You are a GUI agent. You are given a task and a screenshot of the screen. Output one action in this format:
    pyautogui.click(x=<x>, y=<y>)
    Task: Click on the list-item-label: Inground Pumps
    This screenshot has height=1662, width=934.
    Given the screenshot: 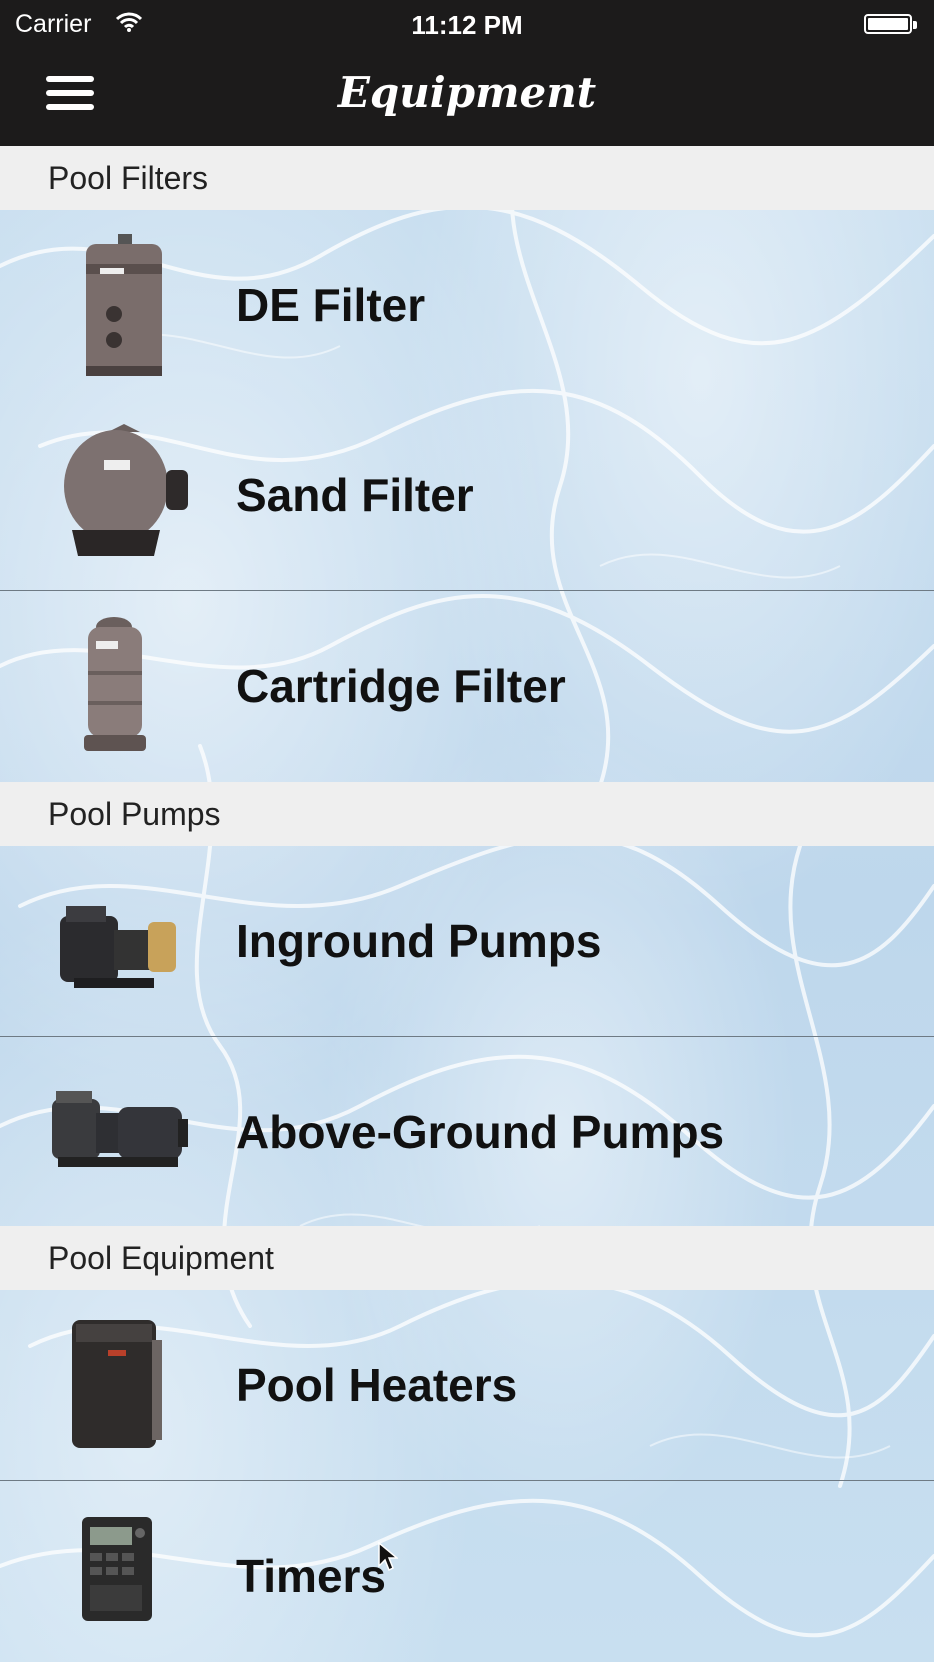 What is the action you would take?
    pyautogui.click(x=419, y=941)
    